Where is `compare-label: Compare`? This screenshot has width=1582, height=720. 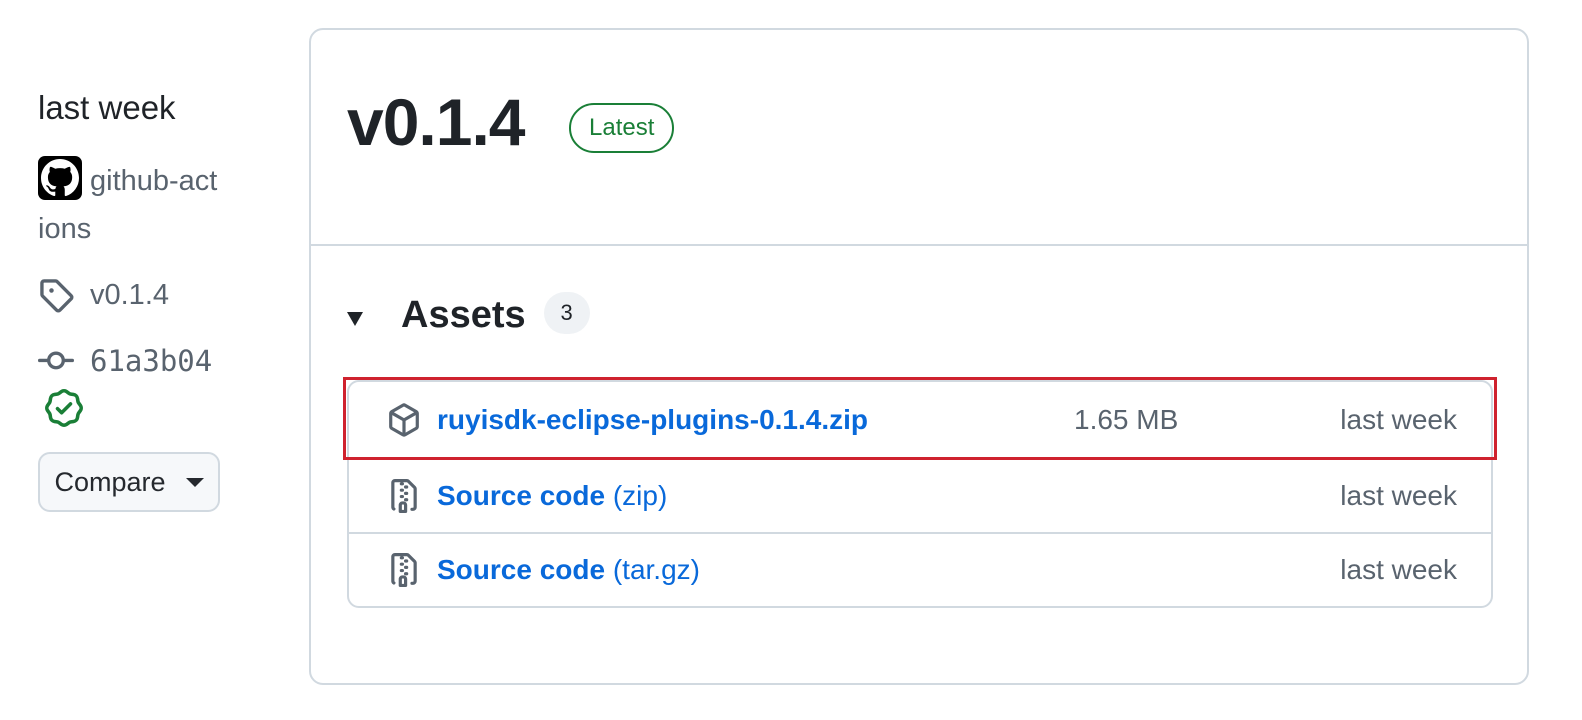 compare-label: Compare is located at coordinates (110, 481).